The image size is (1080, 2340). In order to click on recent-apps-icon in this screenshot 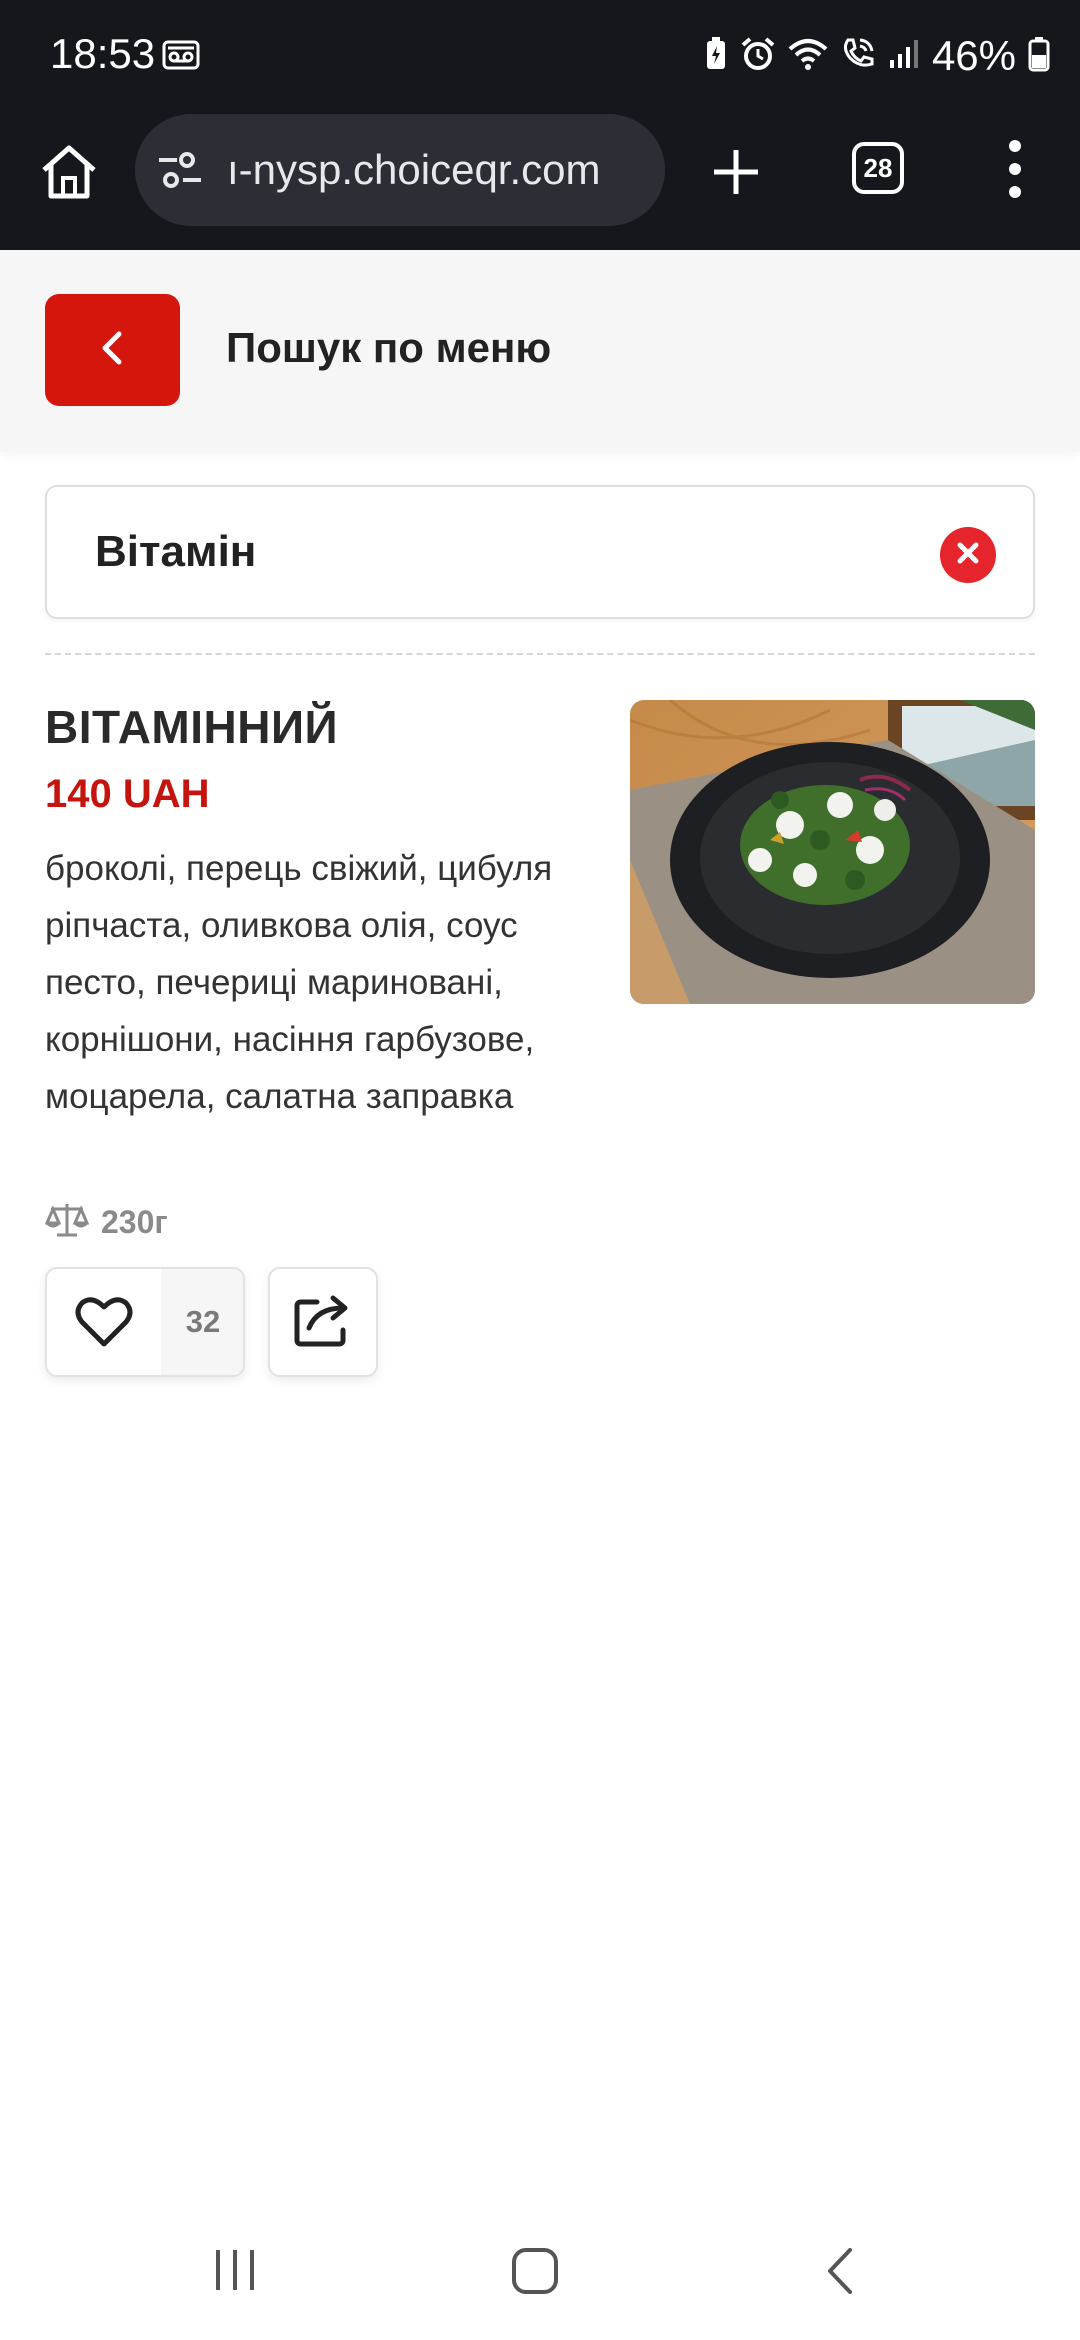, I will do `click(235, 2272)`.